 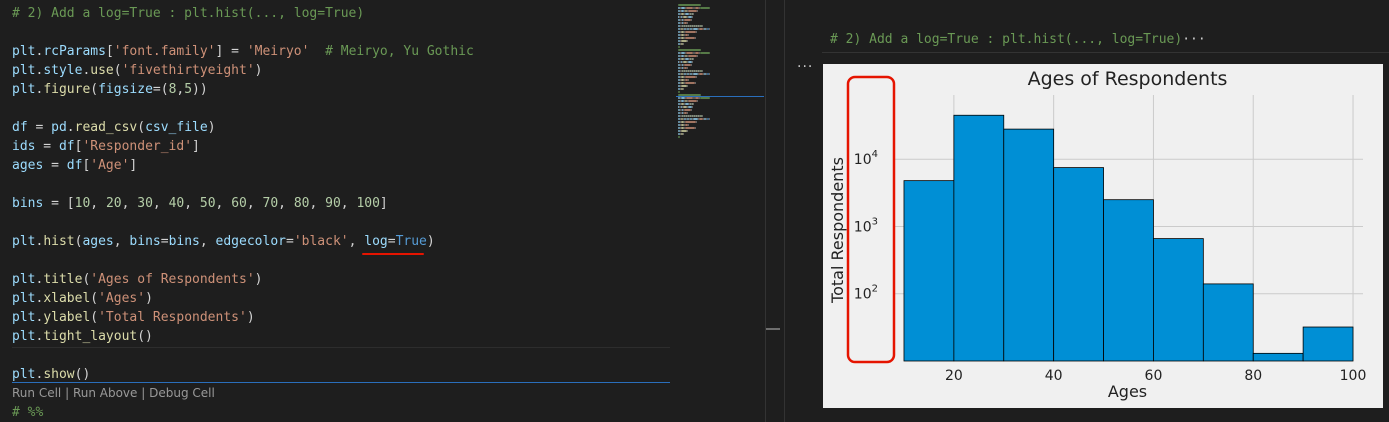 What do you see at coordinates (160, 89) in the screenshot?
I see `code-token: =(` at bounding box center [160, 89].